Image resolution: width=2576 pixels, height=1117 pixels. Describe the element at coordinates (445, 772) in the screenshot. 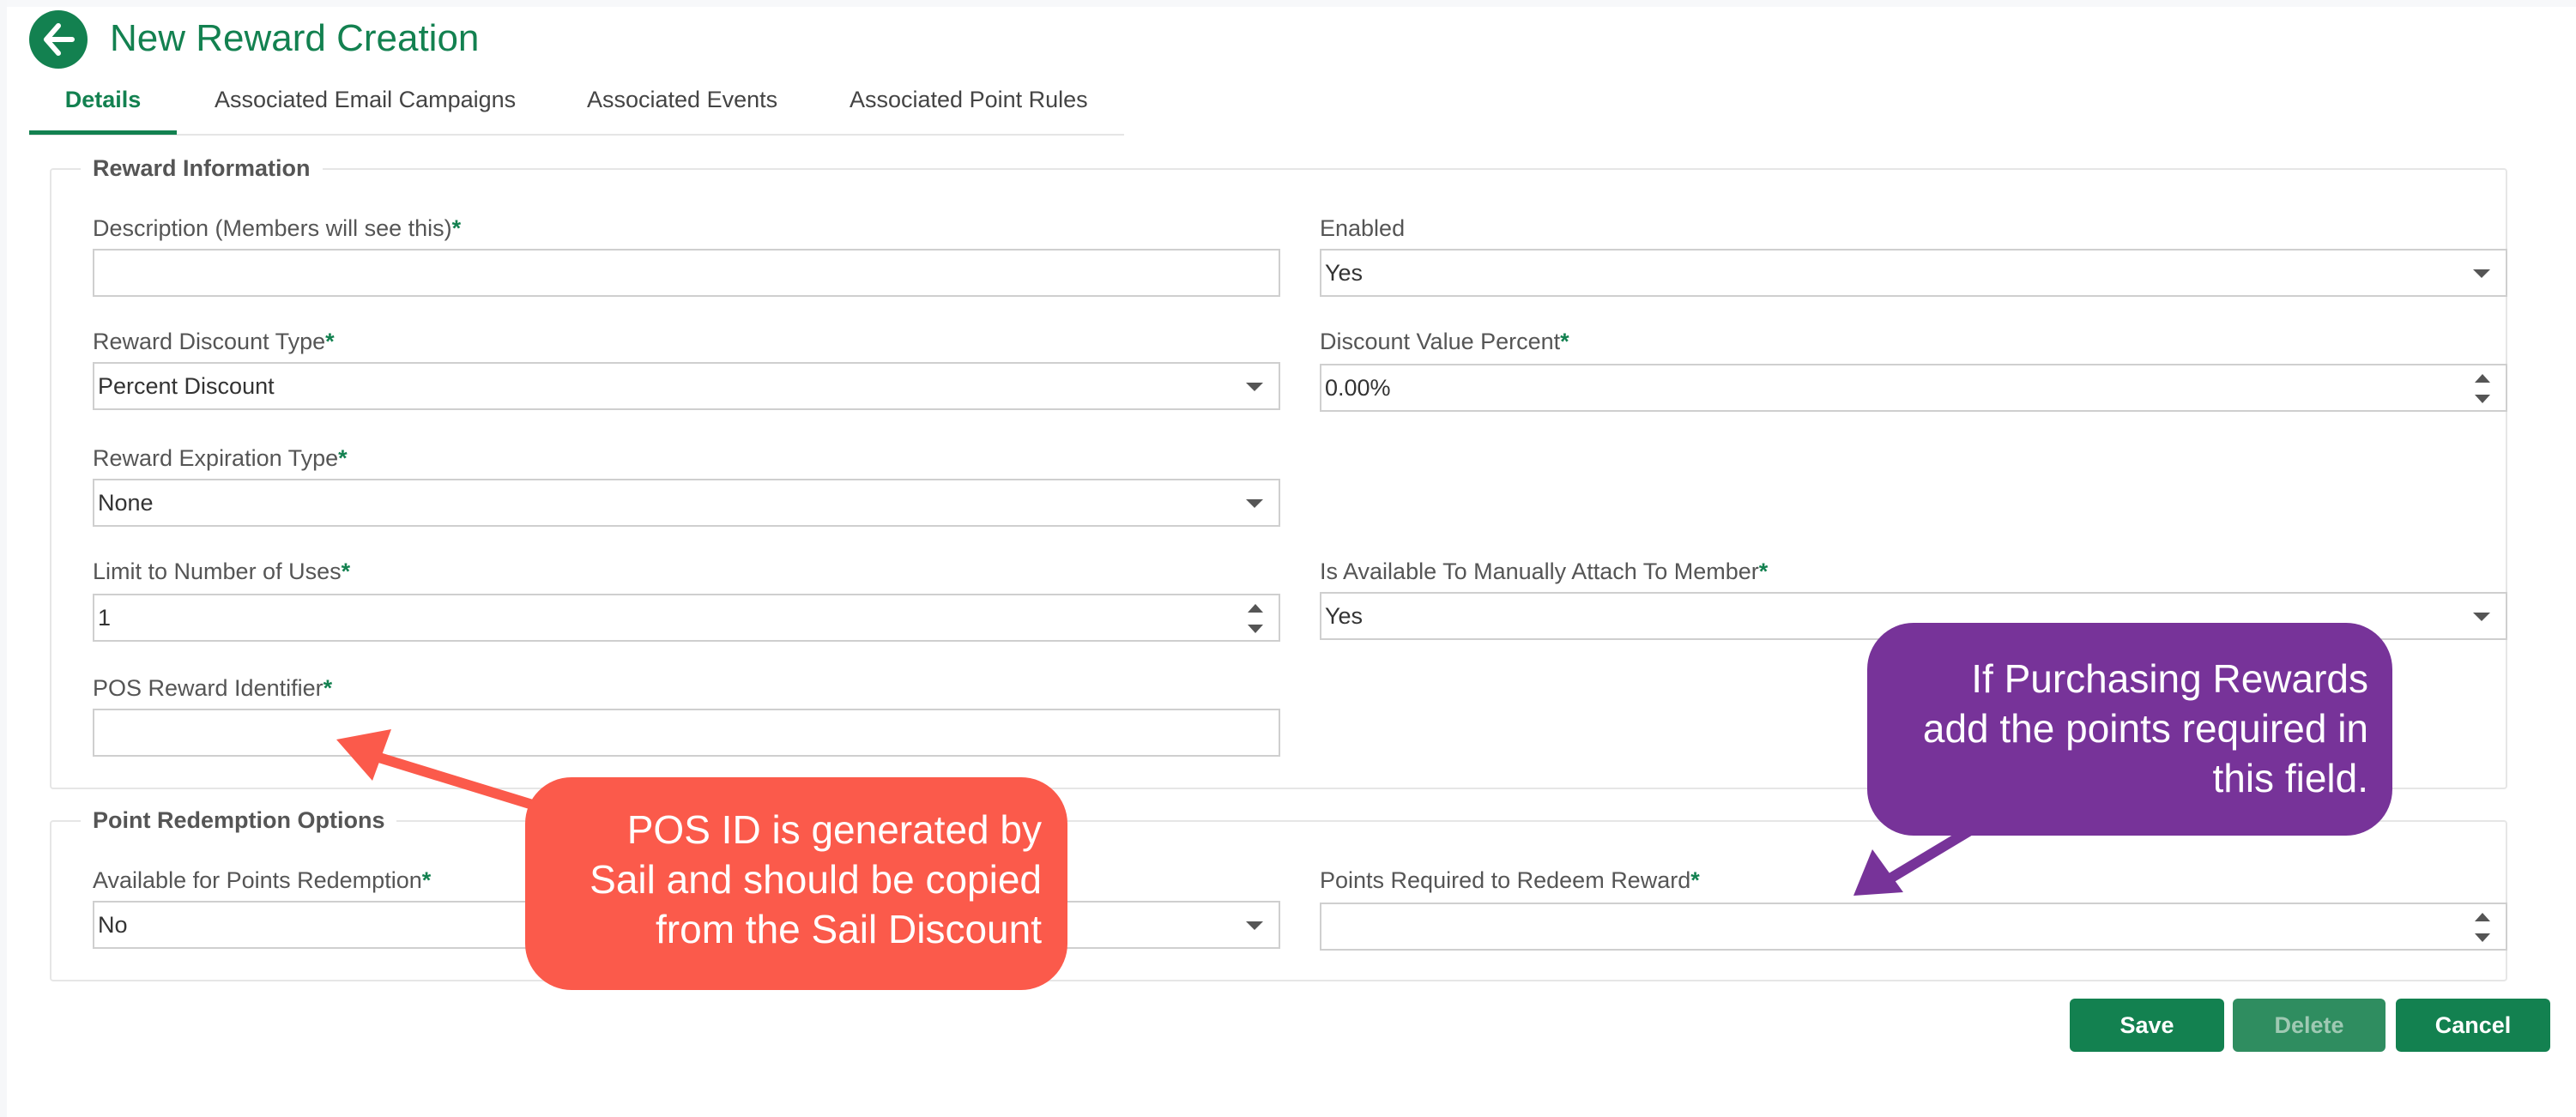

I see `red-arrow` at that location.